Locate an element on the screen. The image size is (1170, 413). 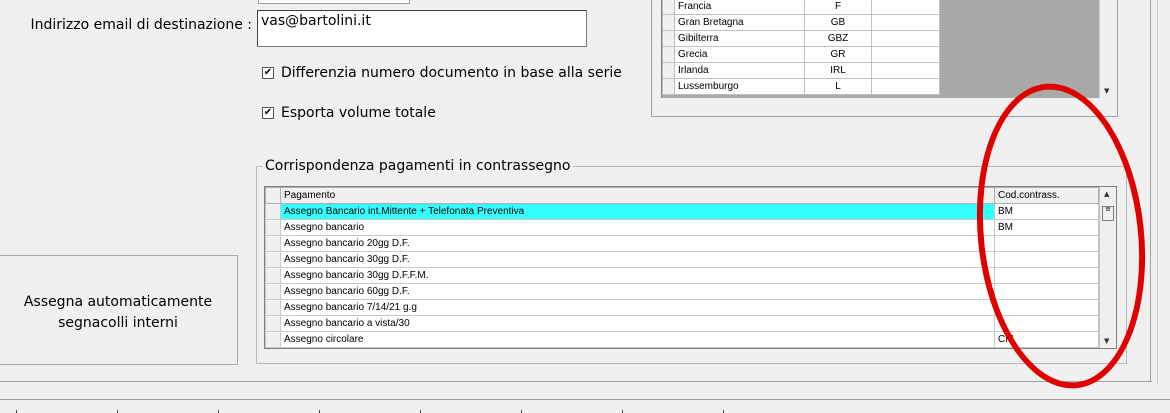
country-name: Irlanda is located at coordinates (739, 70).